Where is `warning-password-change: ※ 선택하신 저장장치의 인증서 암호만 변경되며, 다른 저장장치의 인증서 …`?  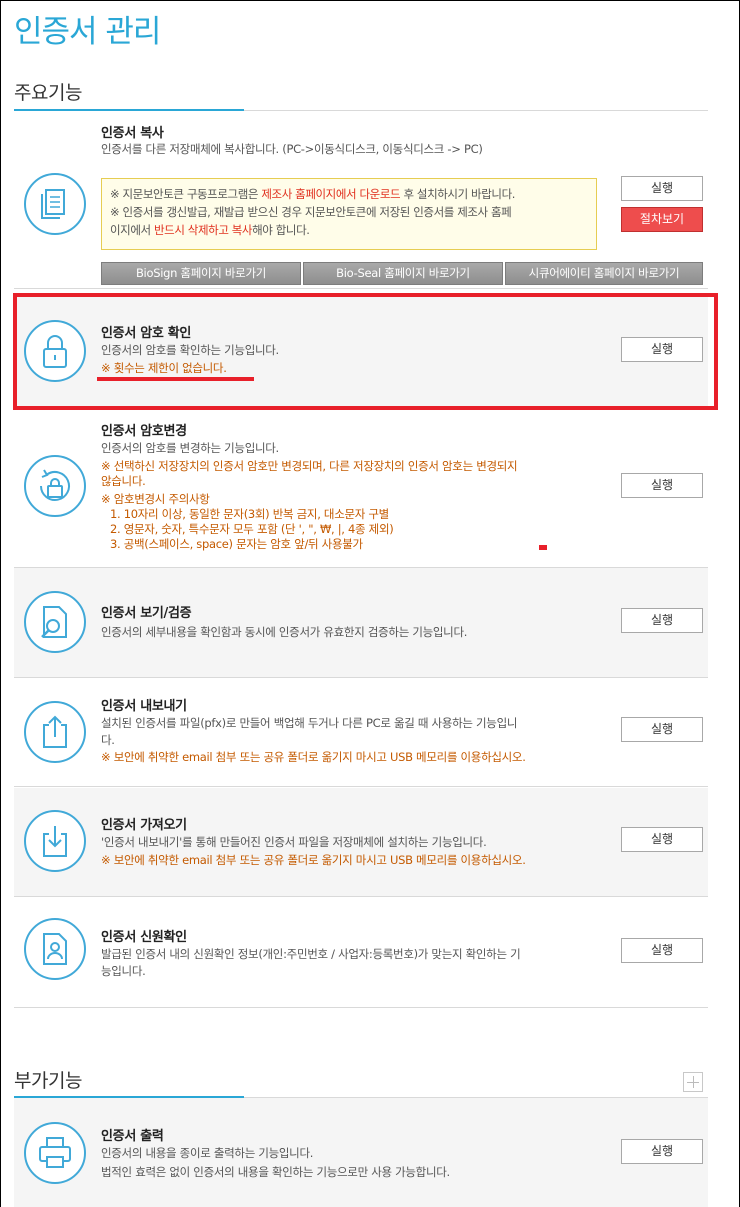
warning-password-change: ※ 선택하신 저장장치의 인증서 암호만 변경되며, 다른 저장장치의 인증서 … is located at coordinates (309, 466).